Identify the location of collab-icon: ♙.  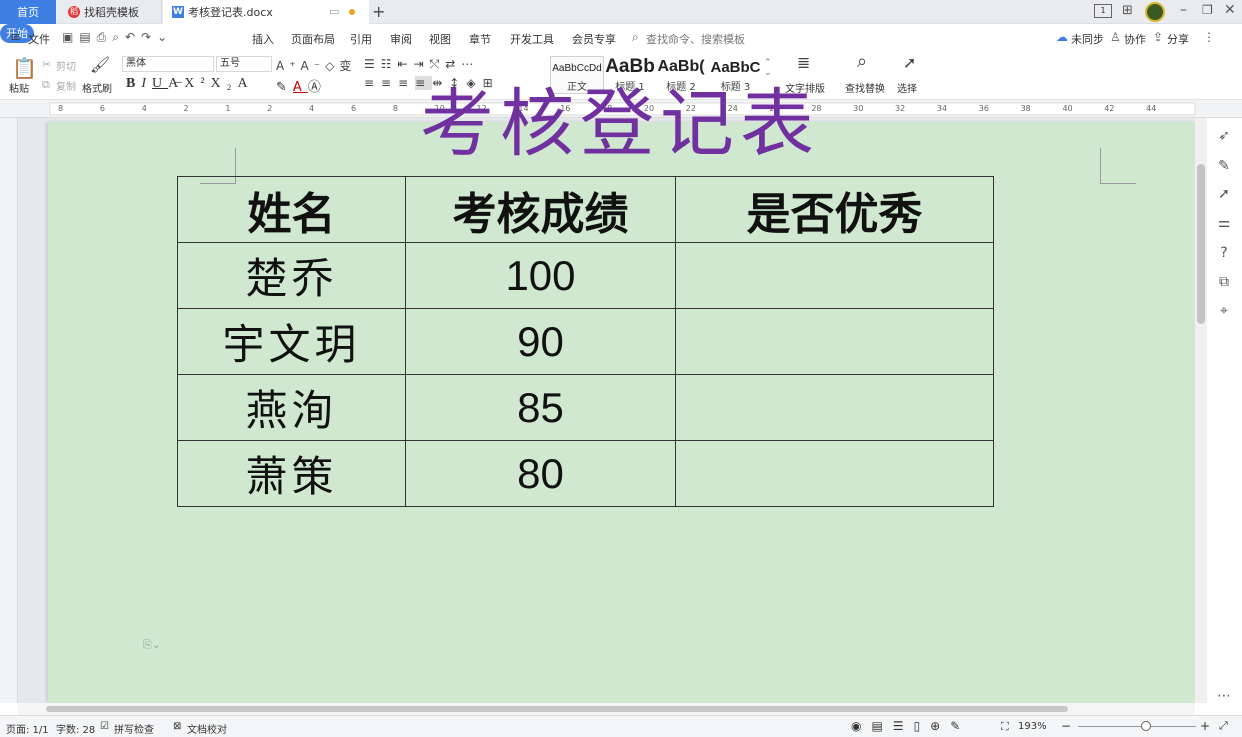
(1115, 37).